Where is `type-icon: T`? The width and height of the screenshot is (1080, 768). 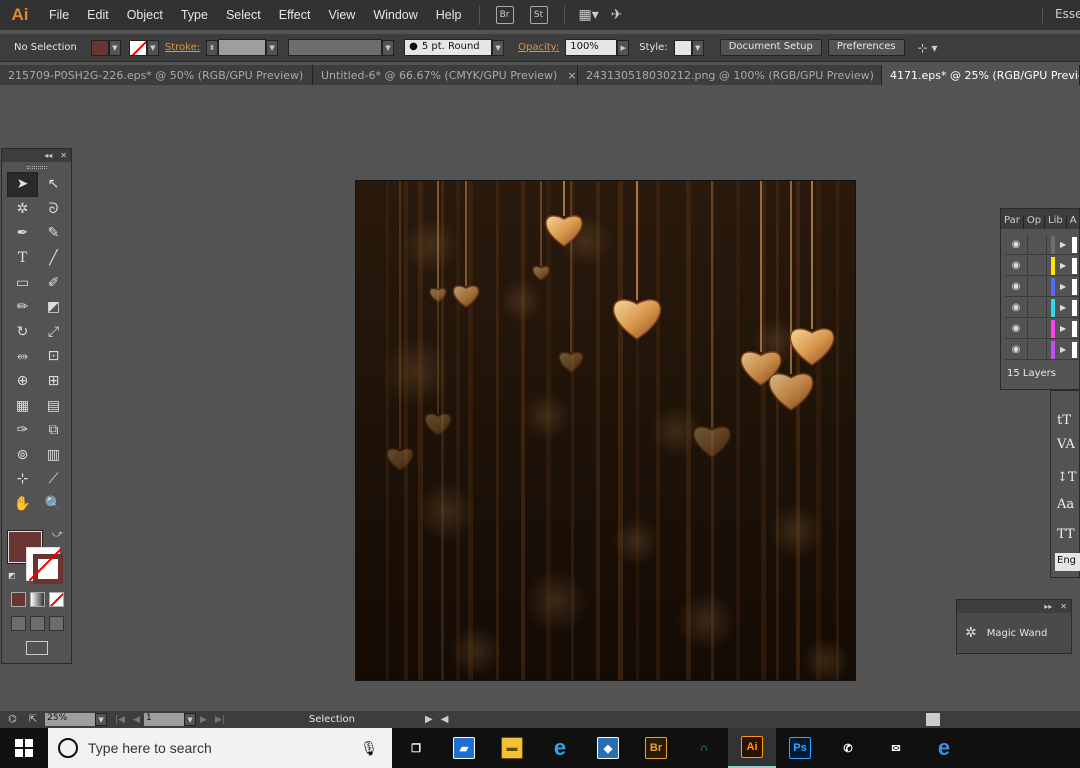 type-icon: T is located at coordinates (22, 258).